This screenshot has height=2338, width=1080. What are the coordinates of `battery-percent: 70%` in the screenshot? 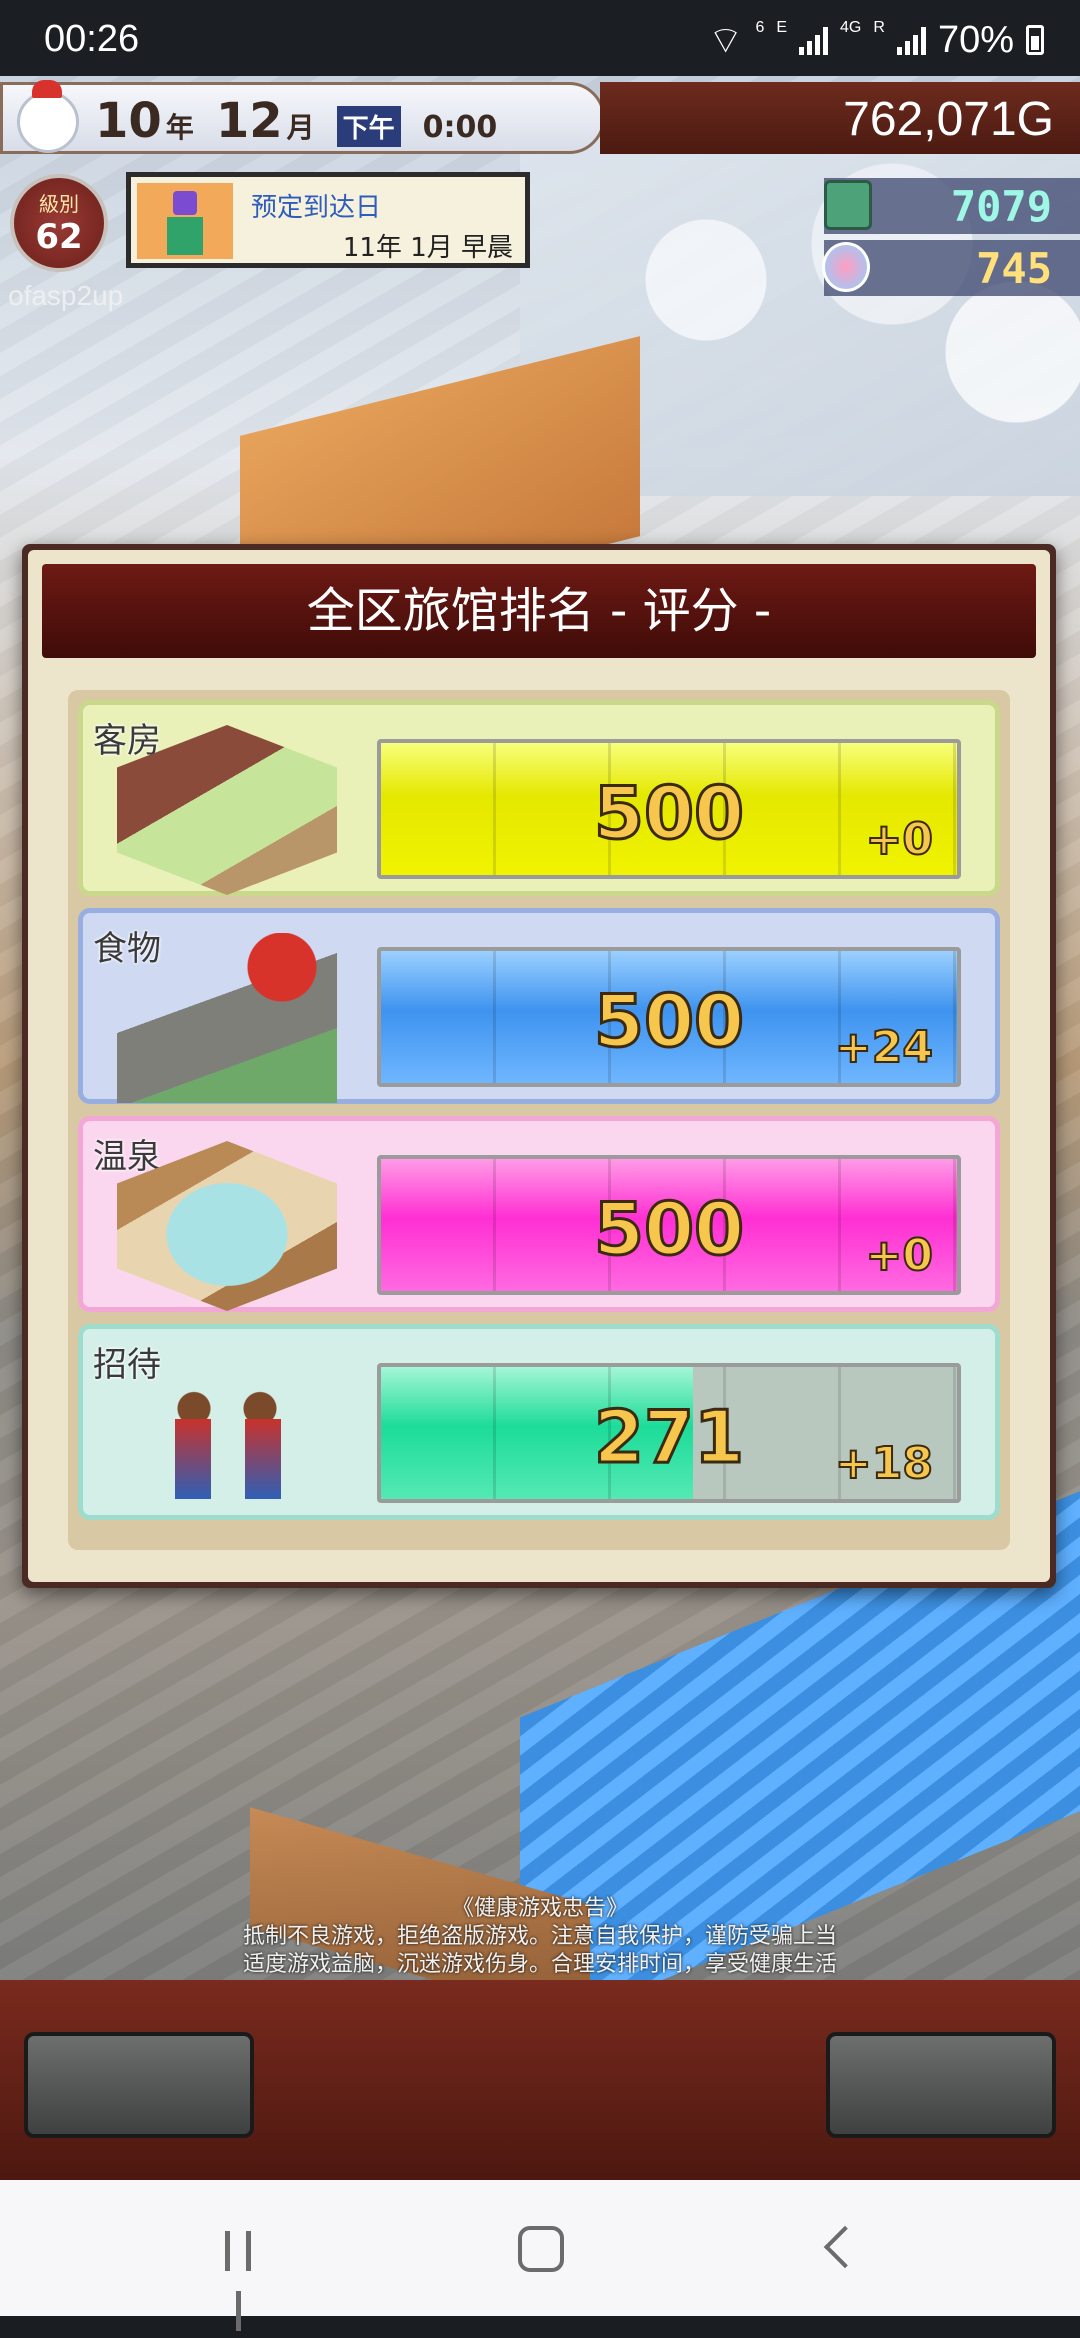 It's located at (975, 39).